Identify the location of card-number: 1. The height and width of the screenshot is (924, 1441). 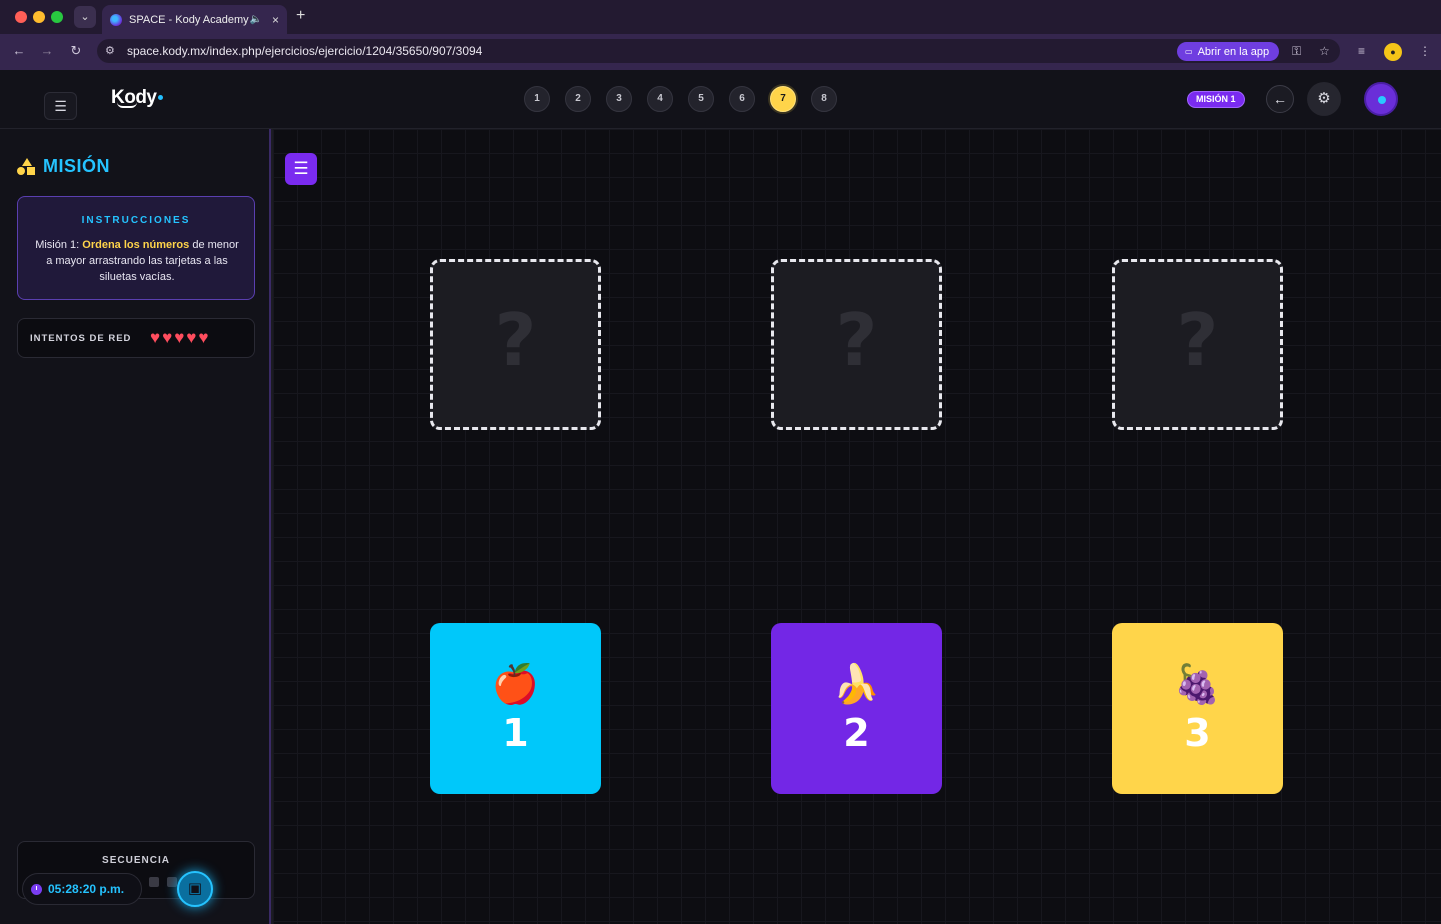
(515, 733).